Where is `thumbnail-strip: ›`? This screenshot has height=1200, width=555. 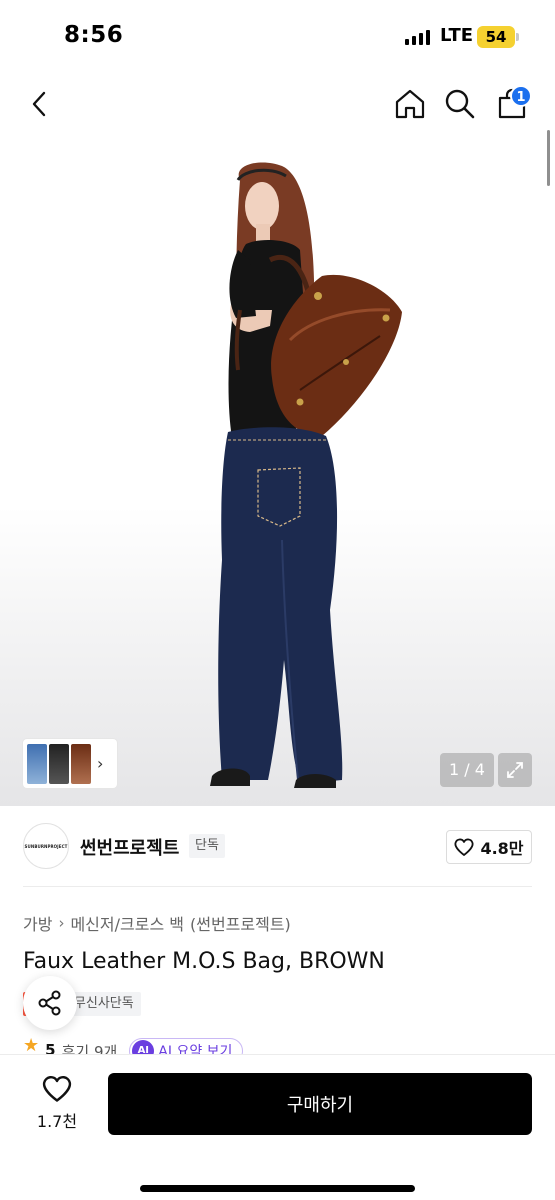
thumbnail-strip: › is located at coordinates (70, 763).